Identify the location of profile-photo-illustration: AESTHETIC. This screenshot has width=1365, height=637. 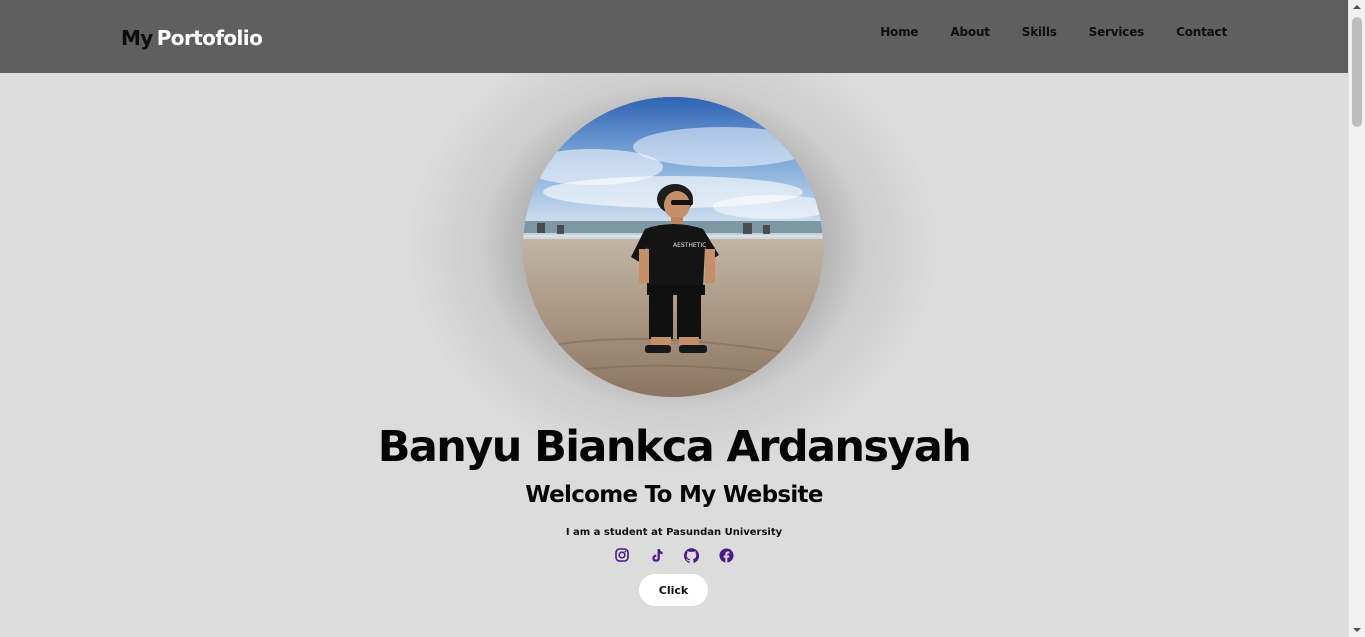
(673, 247).